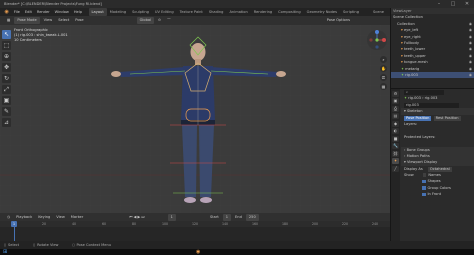  What do you see at coordinates (414, 49) in the screenshot?
I see `outliner-row-label: teeth_lower` at bounding box center [414, 49].